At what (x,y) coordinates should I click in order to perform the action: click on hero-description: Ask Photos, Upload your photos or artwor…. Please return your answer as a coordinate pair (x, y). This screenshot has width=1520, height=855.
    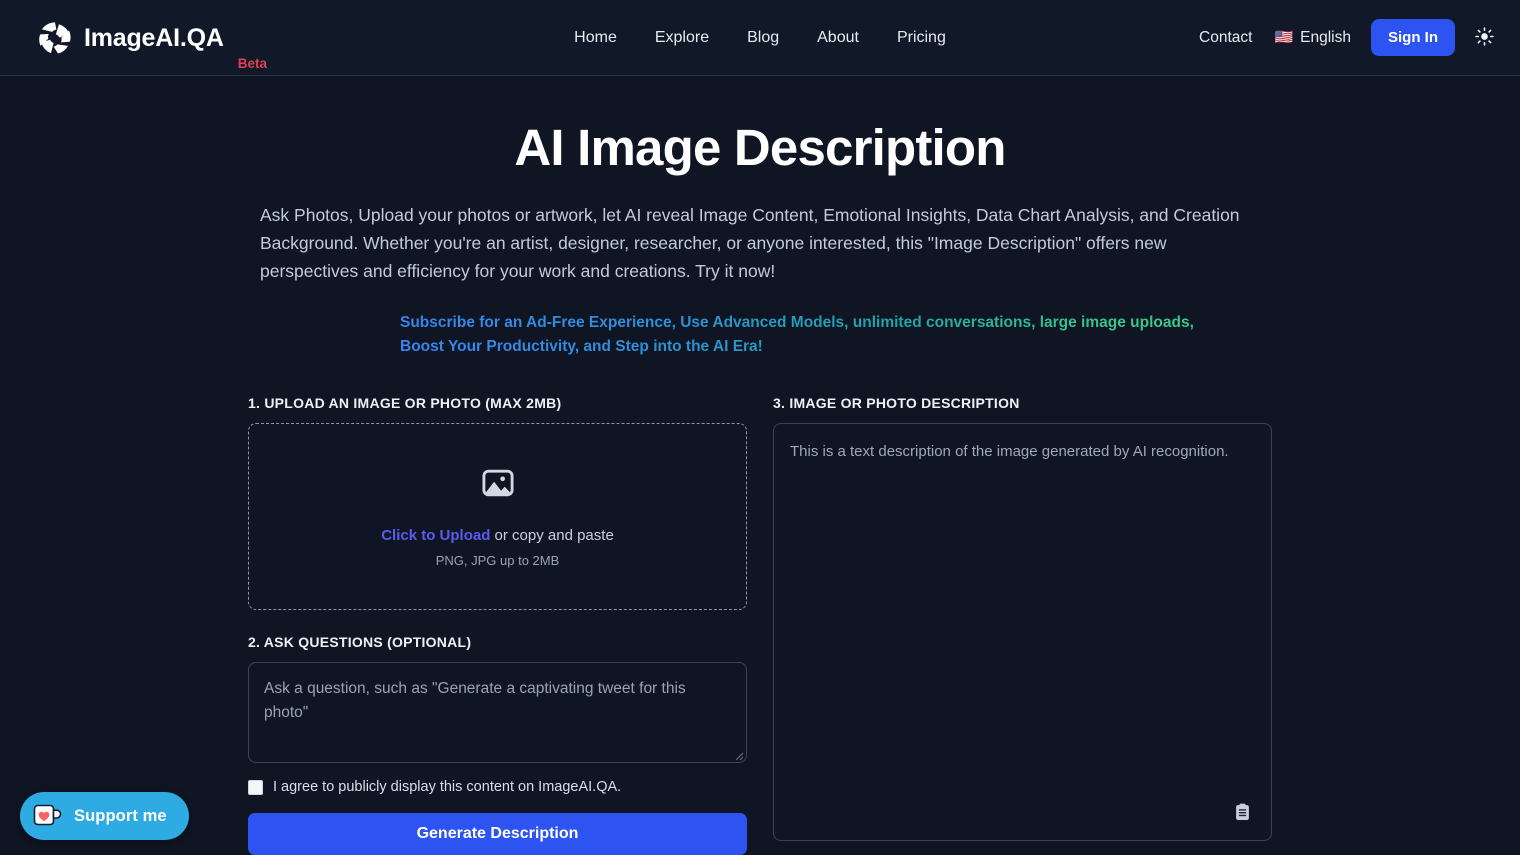
    Looking at the image, I should click on (750, 243).